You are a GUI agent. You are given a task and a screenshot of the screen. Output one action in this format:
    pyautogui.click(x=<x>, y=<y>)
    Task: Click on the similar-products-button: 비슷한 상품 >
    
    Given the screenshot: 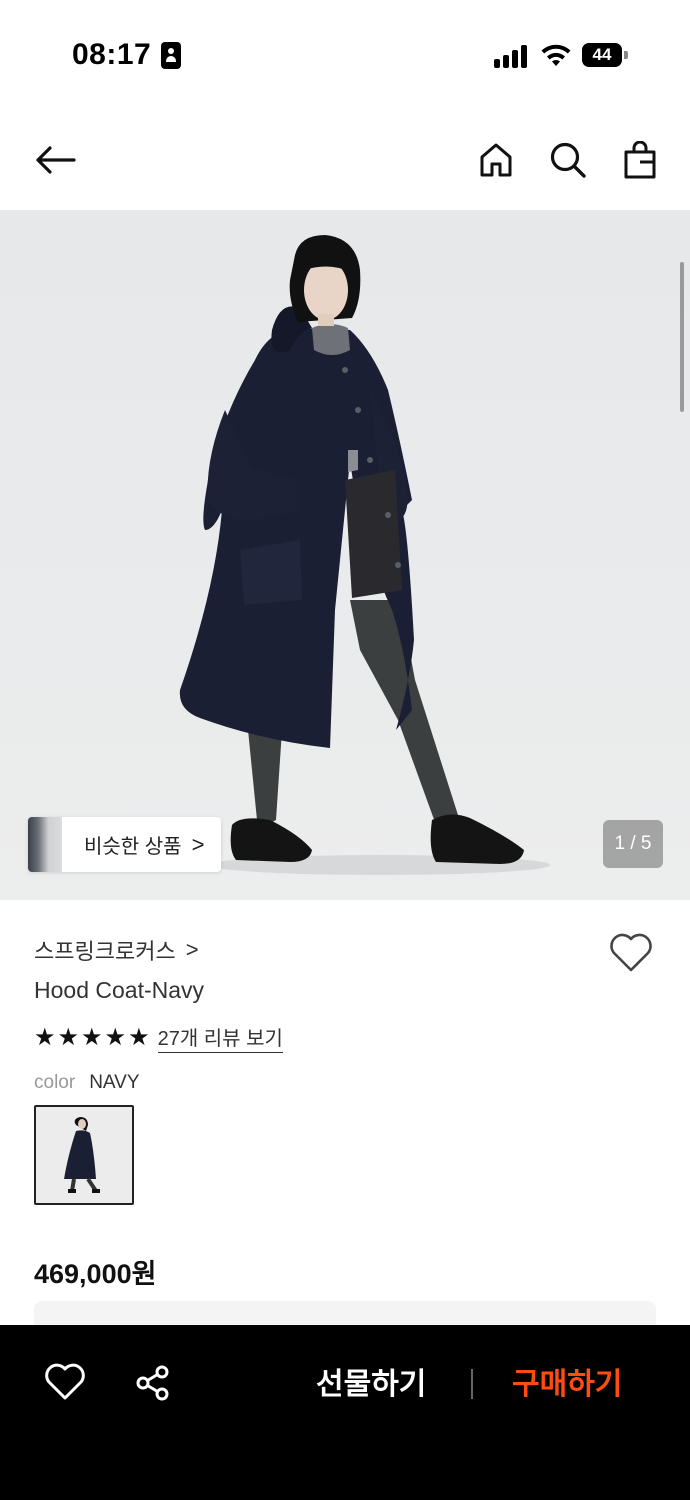 What is the action you would take?
    pyautogui.click(x=124, y=844)
    